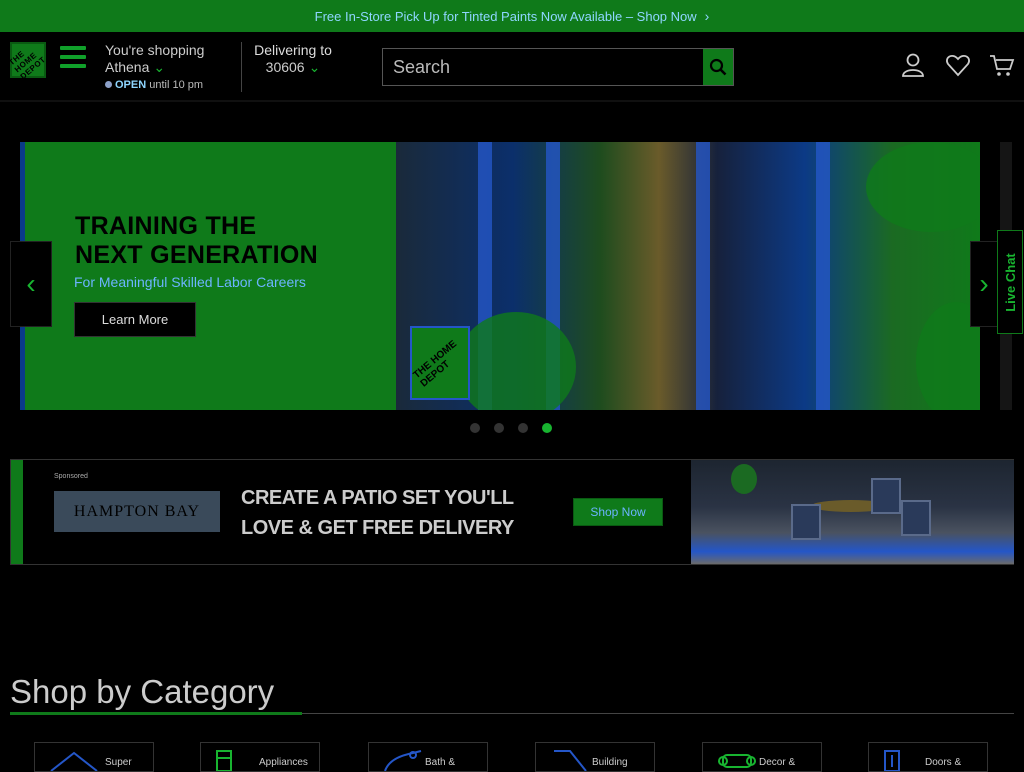 The image size is (1024, 772). I want to click on logo-text: THE HOME DEPOT, so click(27, 64).